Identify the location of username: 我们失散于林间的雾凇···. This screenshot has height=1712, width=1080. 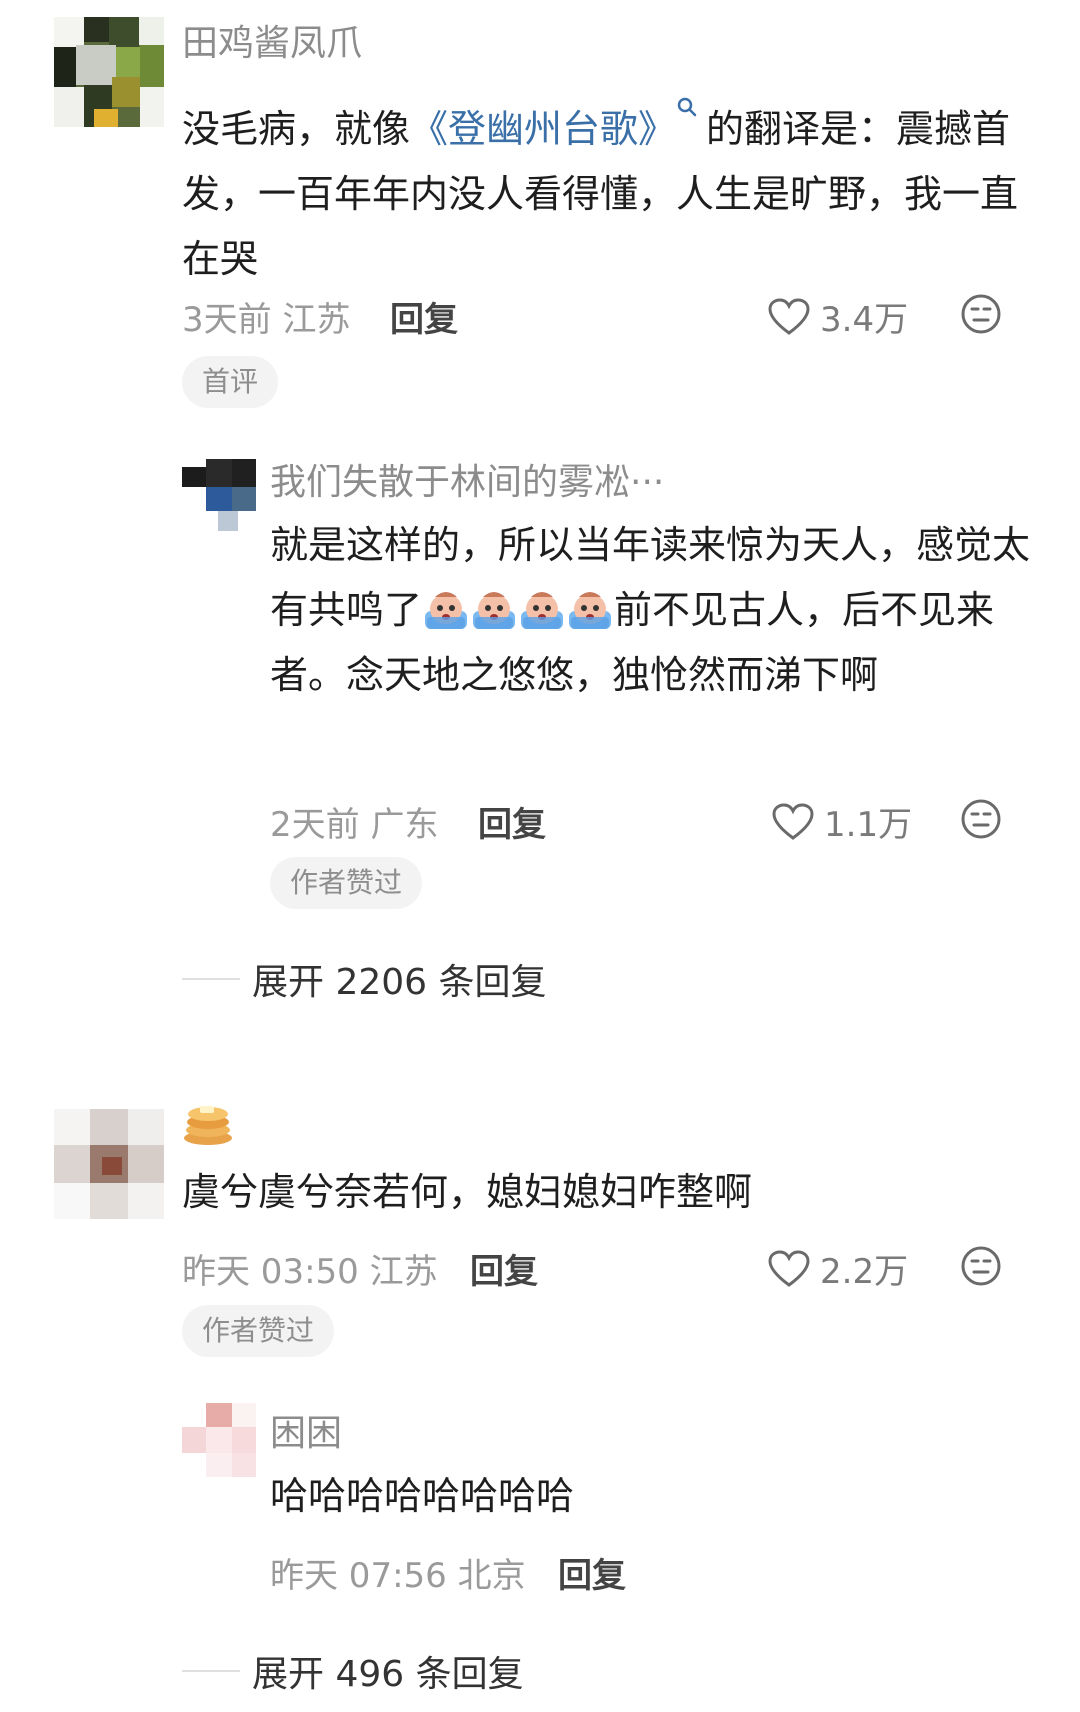
(467, 479).